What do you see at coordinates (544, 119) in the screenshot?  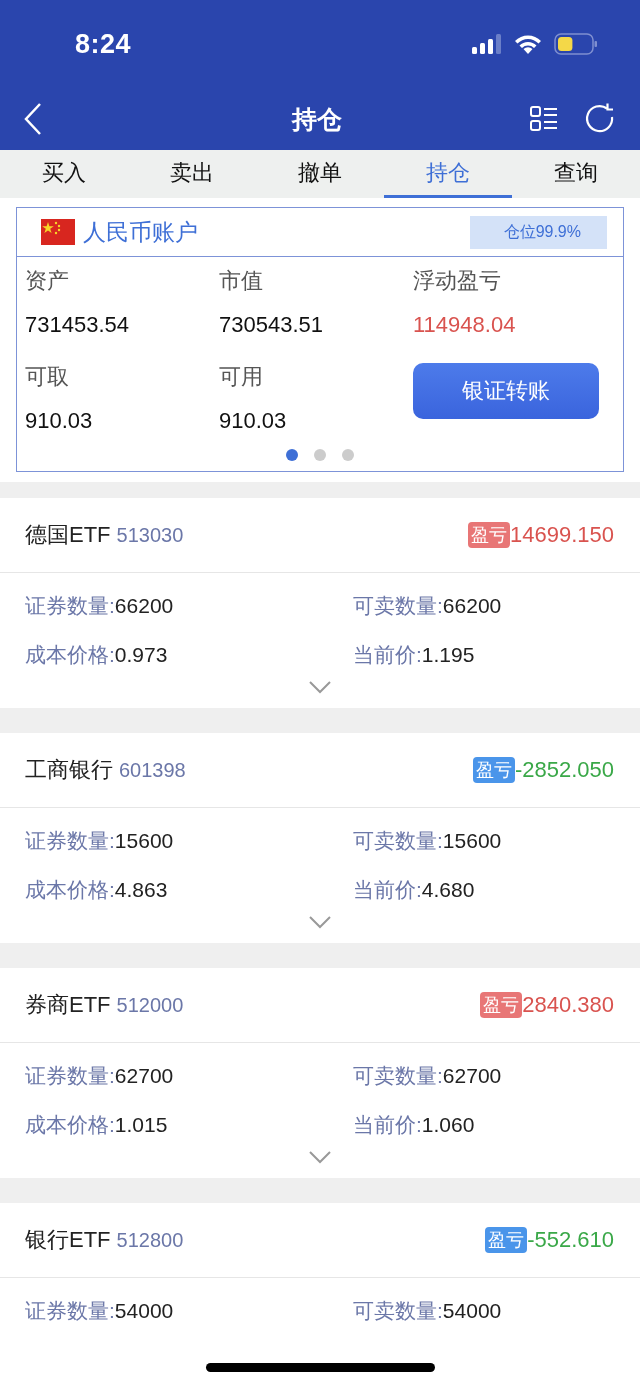 I see `list-view-button` at bounding box center [544, 119].